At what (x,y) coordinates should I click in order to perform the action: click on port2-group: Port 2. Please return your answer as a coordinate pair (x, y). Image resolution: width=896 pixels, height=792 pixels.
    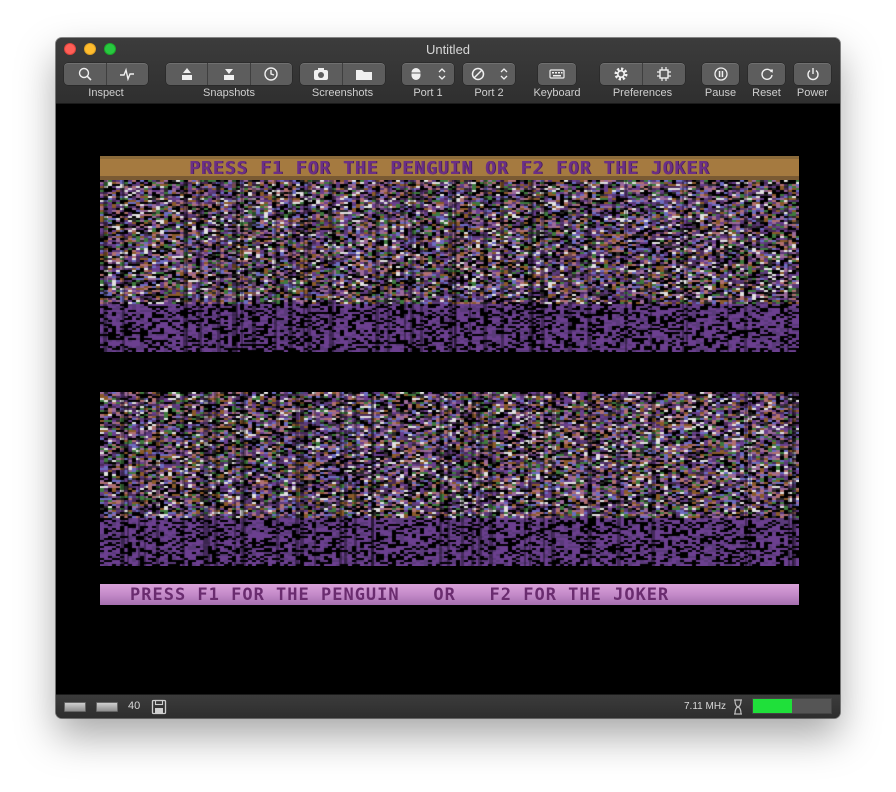
    Looking at the image, I should click on (489, 81).